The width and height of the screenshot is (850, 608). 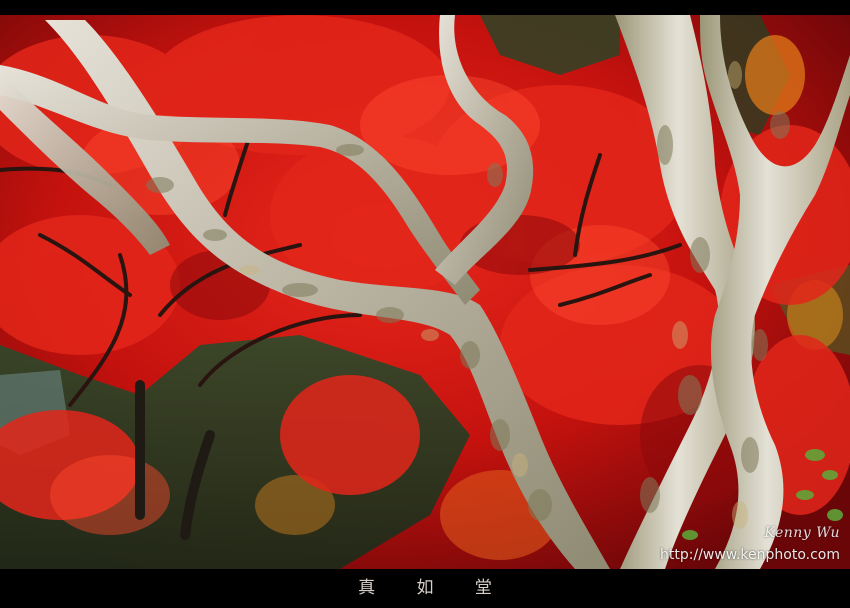 What do you see at coordinates (750, 555) in the screenshot?
I see `watermark-url: http://www.kenphoto.com` at bounding box center [750, 555].